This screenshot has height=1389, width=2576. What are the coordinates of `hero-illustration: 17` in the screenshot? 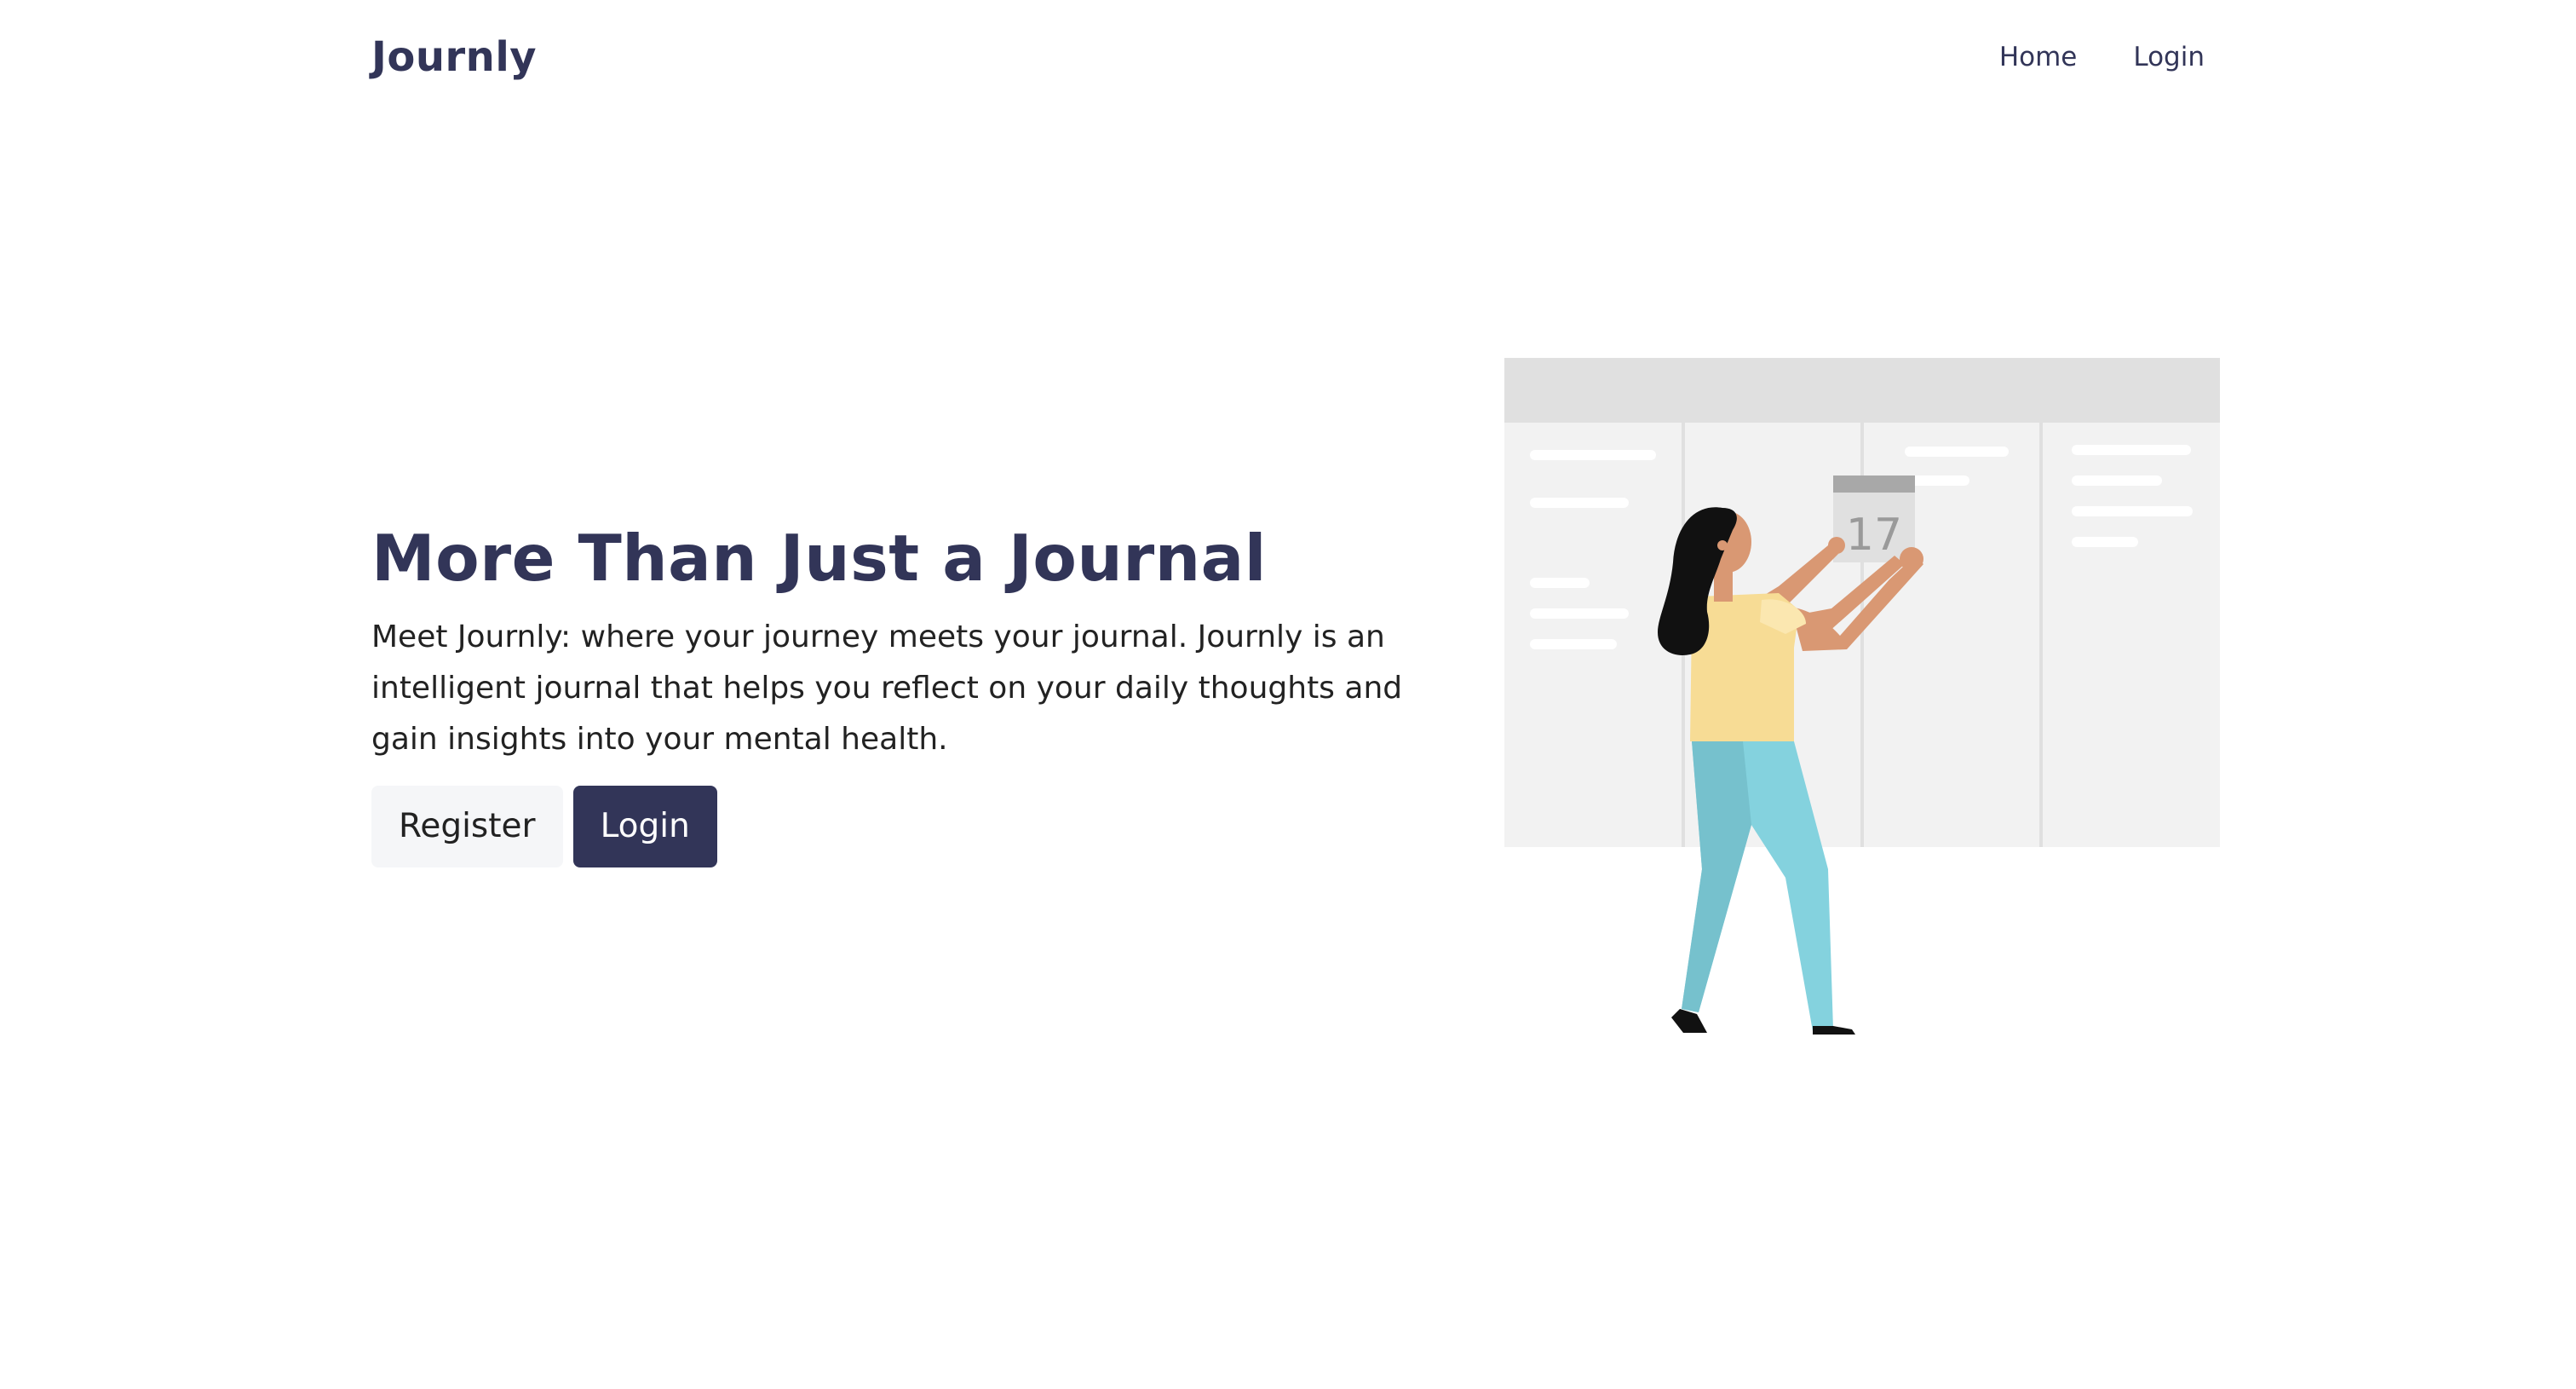 It's located at (1862, 699).